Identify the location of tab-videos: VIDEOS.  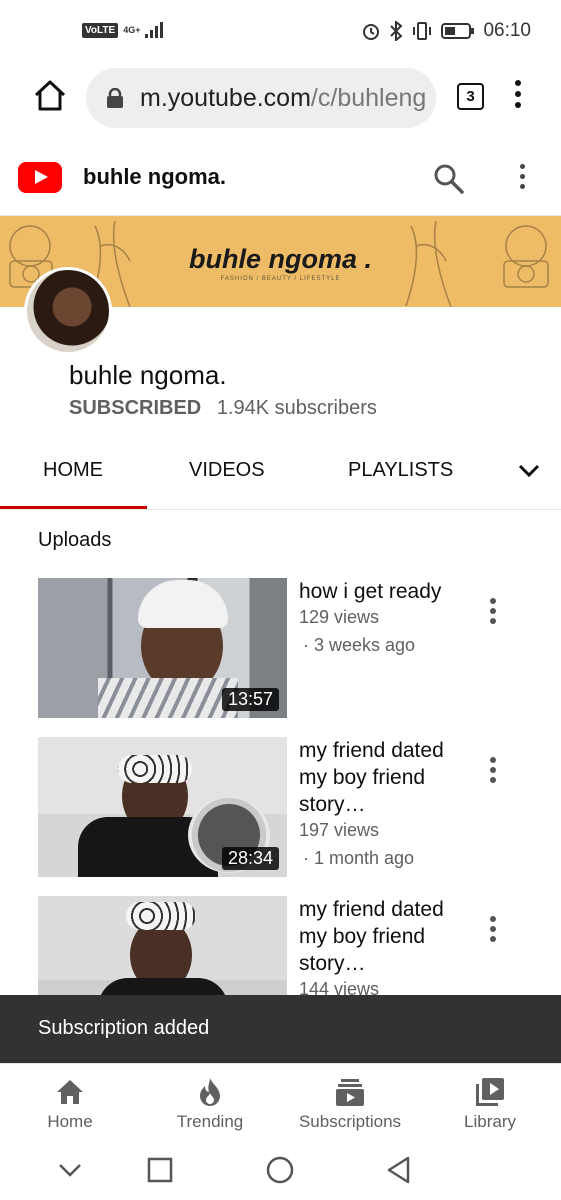
(227, 470).